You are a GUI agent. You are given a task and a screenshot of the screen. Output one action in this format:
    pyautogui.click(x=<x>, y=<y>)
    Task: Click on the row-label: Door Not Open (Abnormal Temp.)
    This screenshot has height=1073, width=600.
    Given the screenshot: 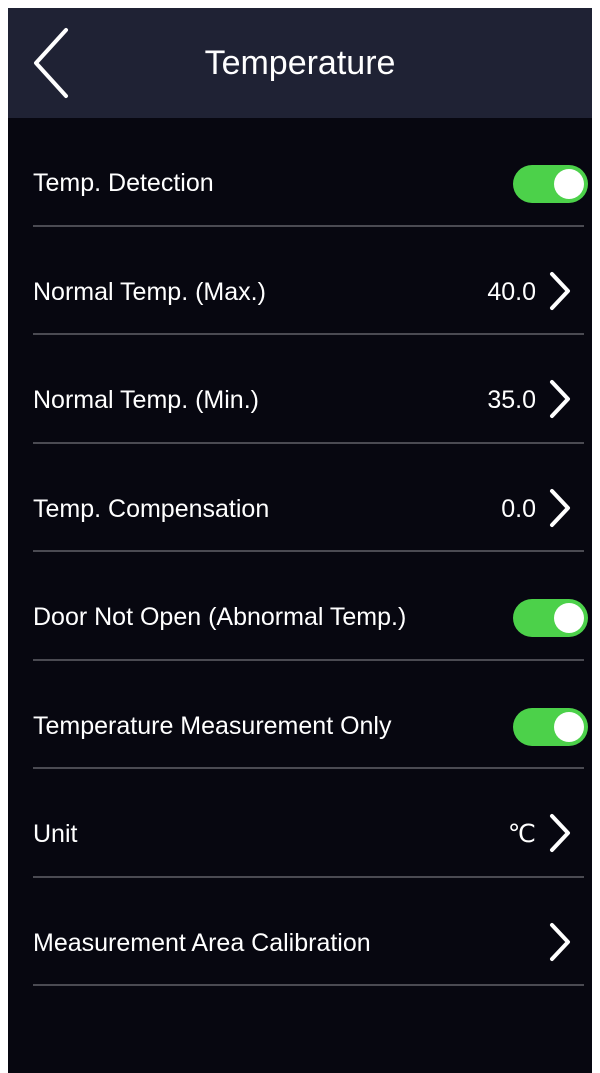 What is the action you would take?
    pyautogui.click(x=220, y=617)
    